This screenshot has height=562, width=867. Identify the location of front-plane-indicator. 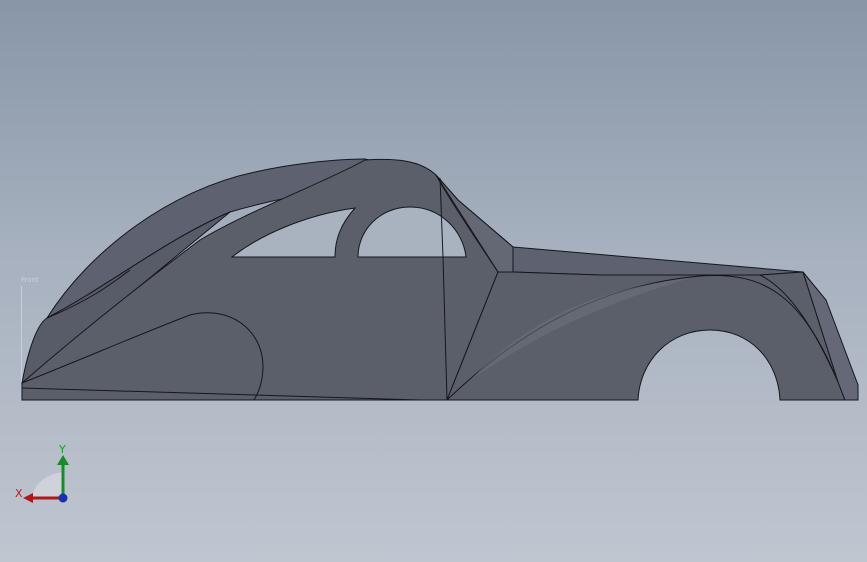
(21, 334).